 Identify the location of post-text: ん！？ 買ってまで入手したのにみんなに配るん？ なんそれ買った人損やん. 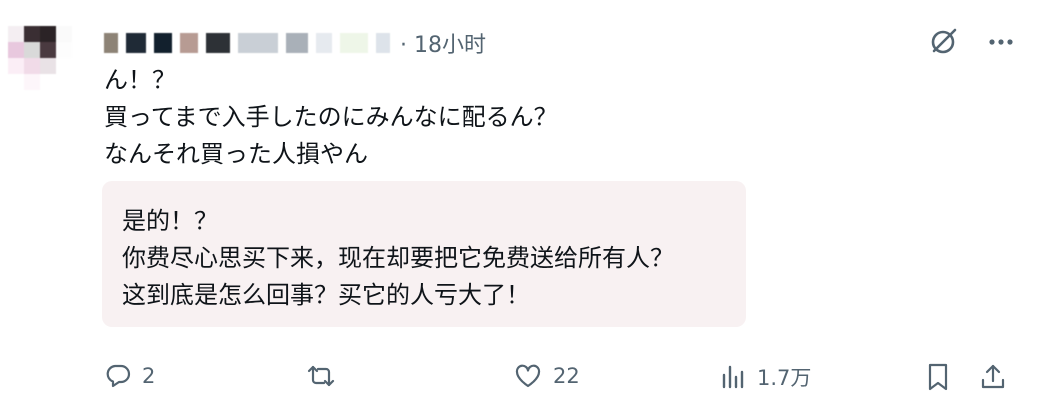
(331, 117).